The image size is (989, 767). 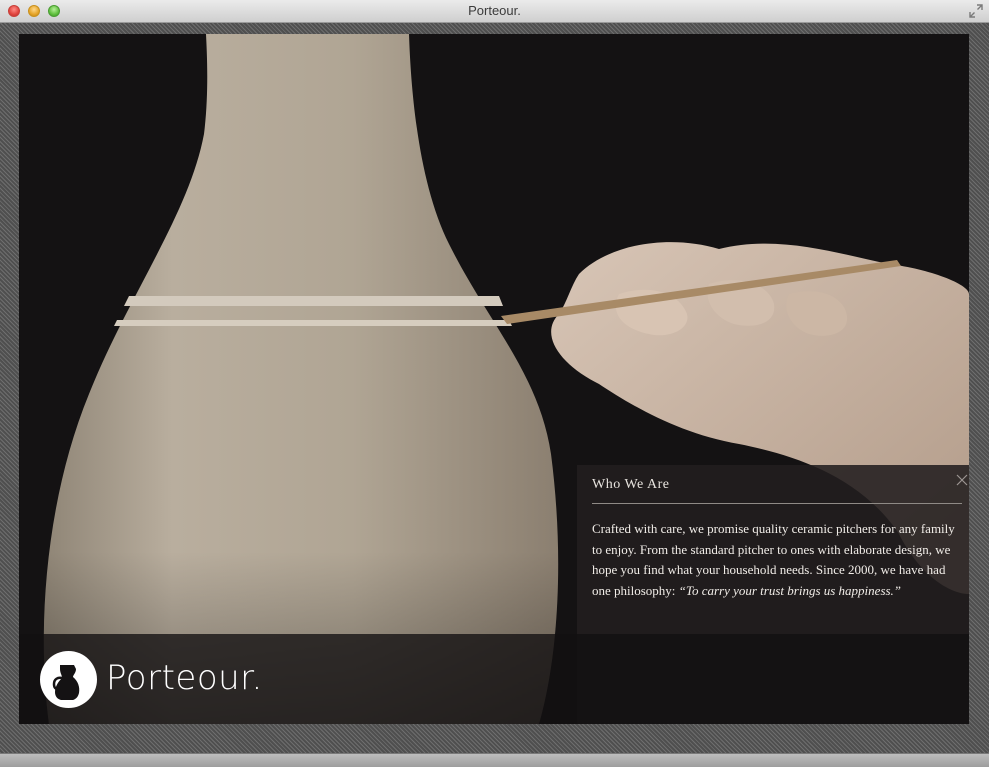 I want to click on window-title: Porteour., so click(x=494, y=10).